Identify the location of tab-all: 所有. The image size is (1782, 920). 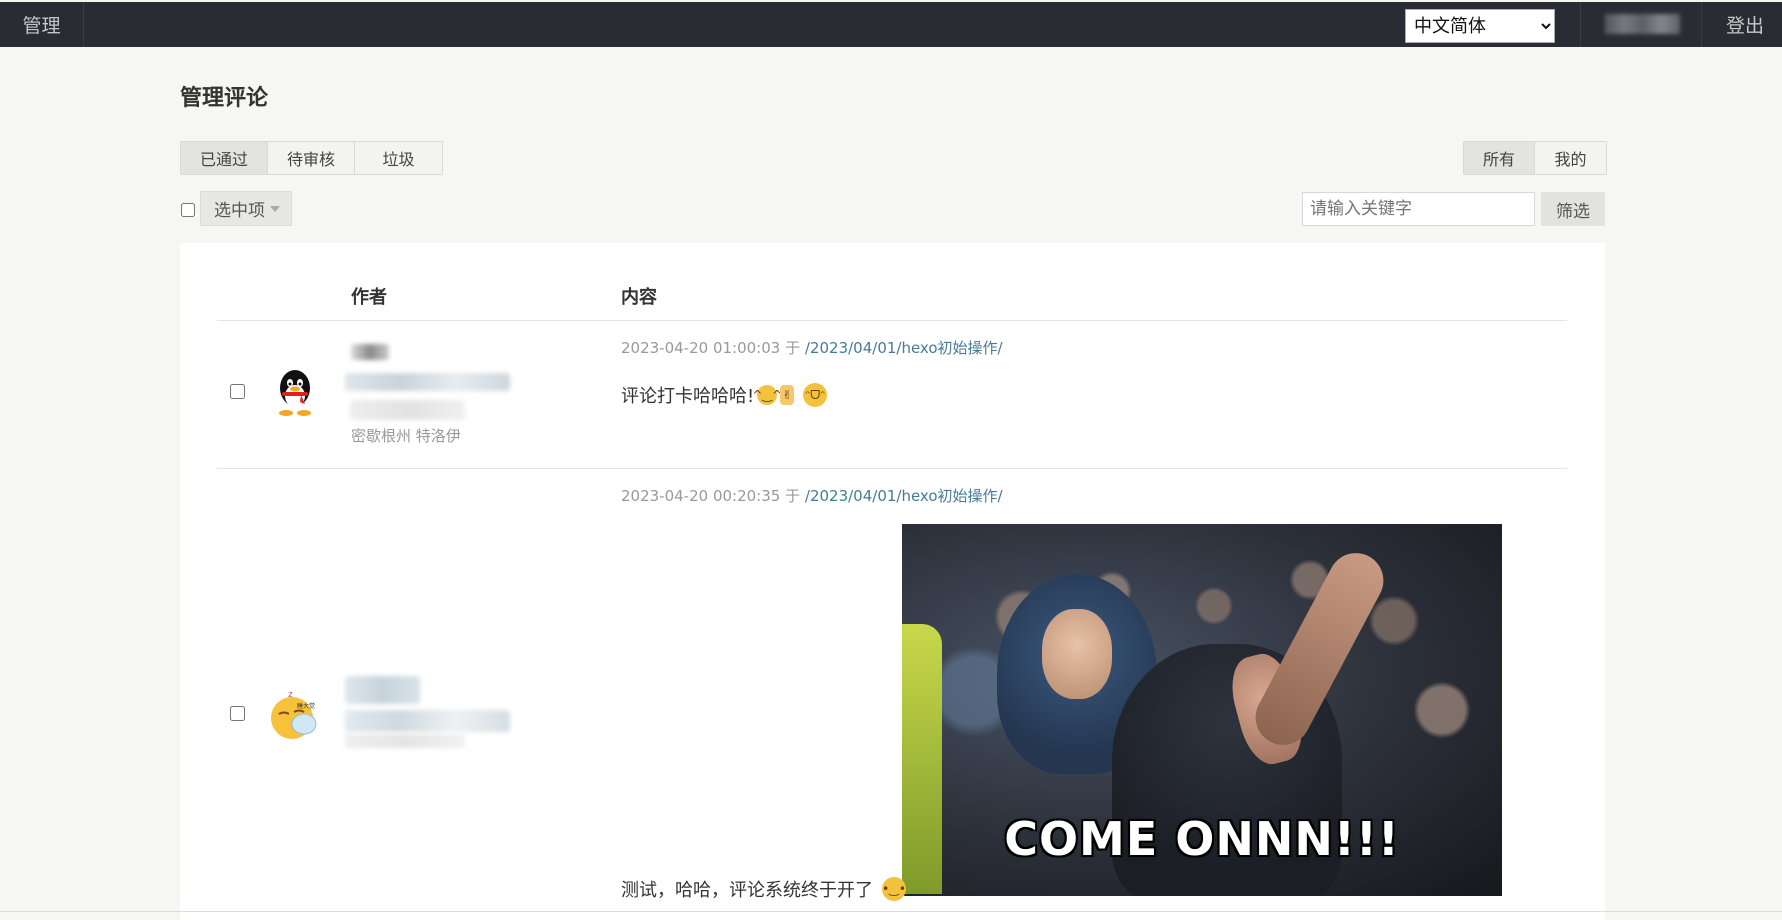
(1499, 158).